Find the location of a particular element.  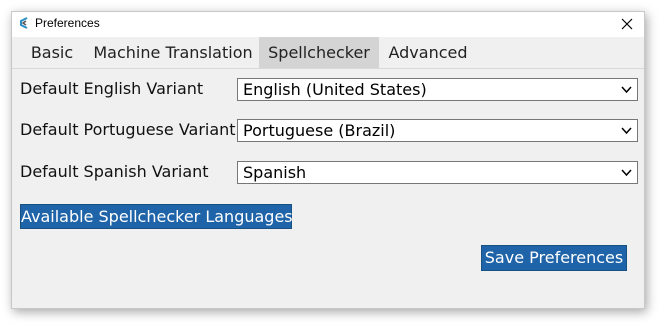

portuguese-variant-select: Portuguese (Brazil) is located at coordinates (437, 130).